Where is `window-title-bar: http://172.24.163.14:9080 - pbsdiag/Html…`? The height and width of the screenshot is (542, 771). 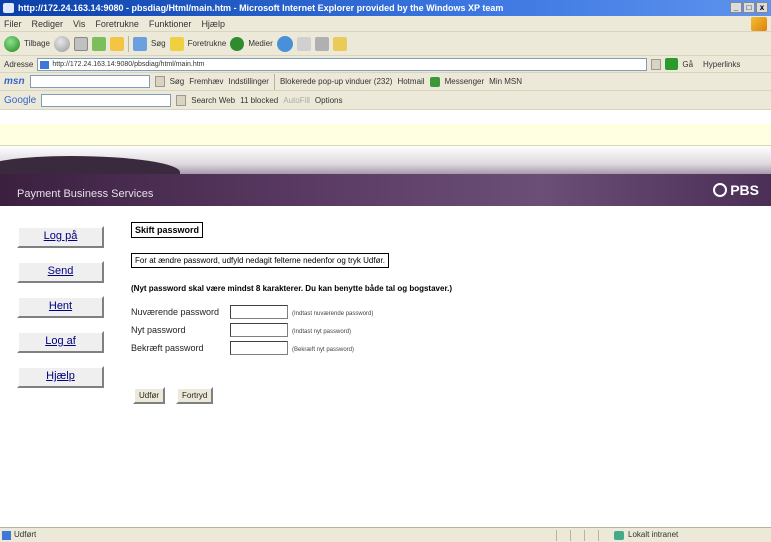
window-title-bar: http://172.24.163.14:9080 - pbsdiag/Html… is located at coordinates (385, 8).